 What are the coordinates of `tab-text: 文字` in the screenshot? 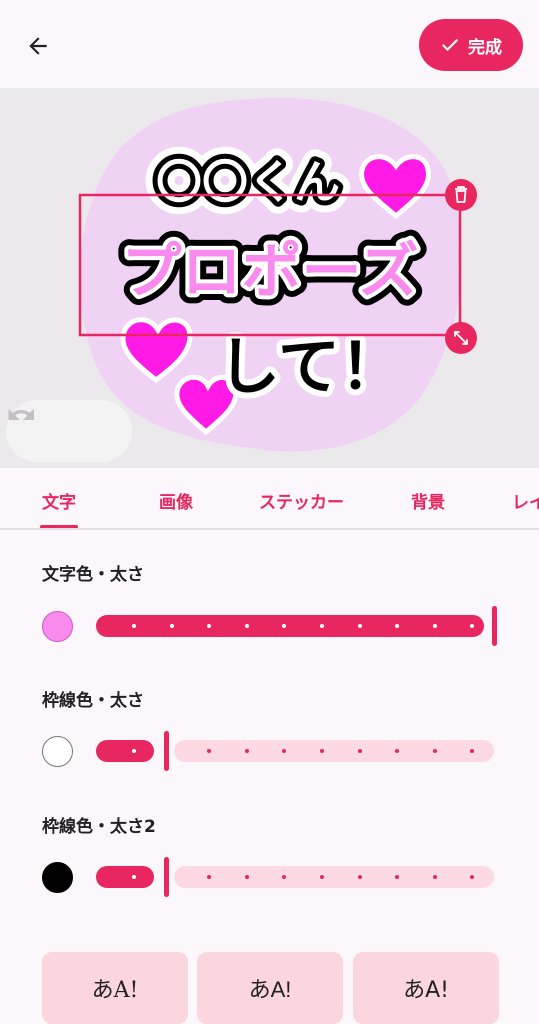 It's located at (59, 500).